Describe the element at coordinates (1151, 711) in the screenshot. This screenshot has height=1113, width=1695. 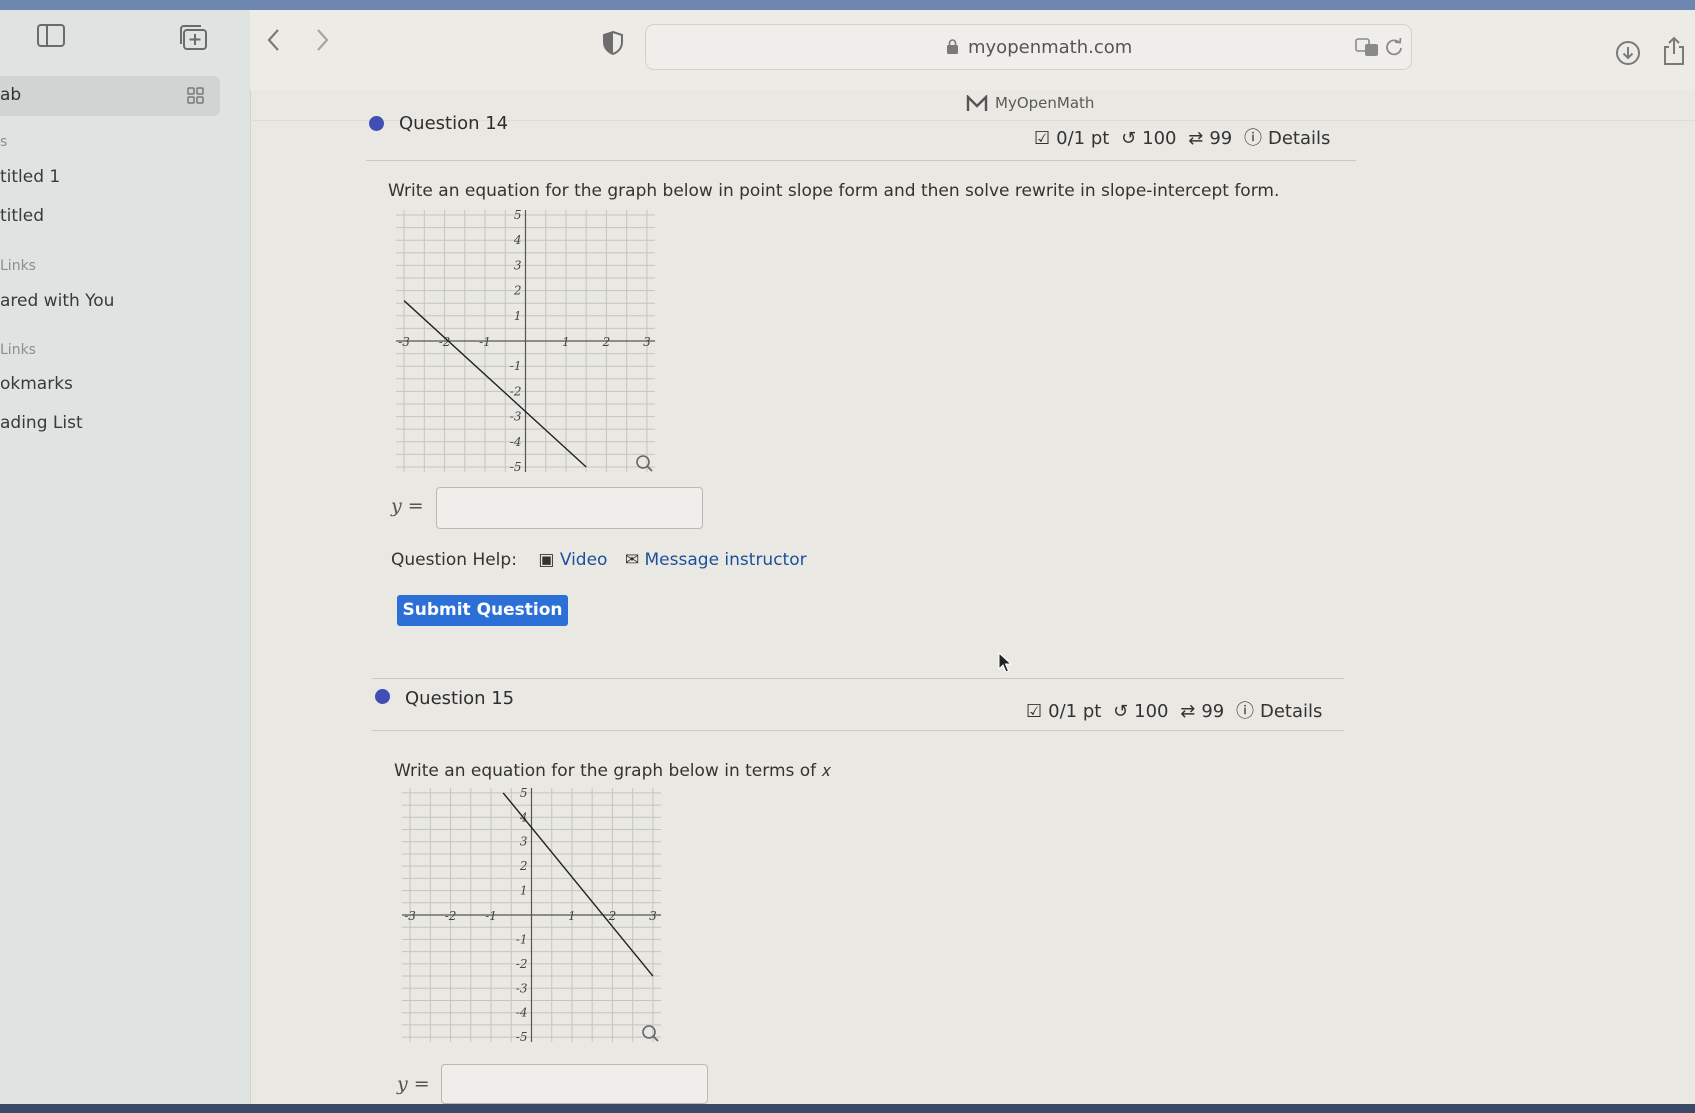
I see `question-15-retries: 100` at that location.